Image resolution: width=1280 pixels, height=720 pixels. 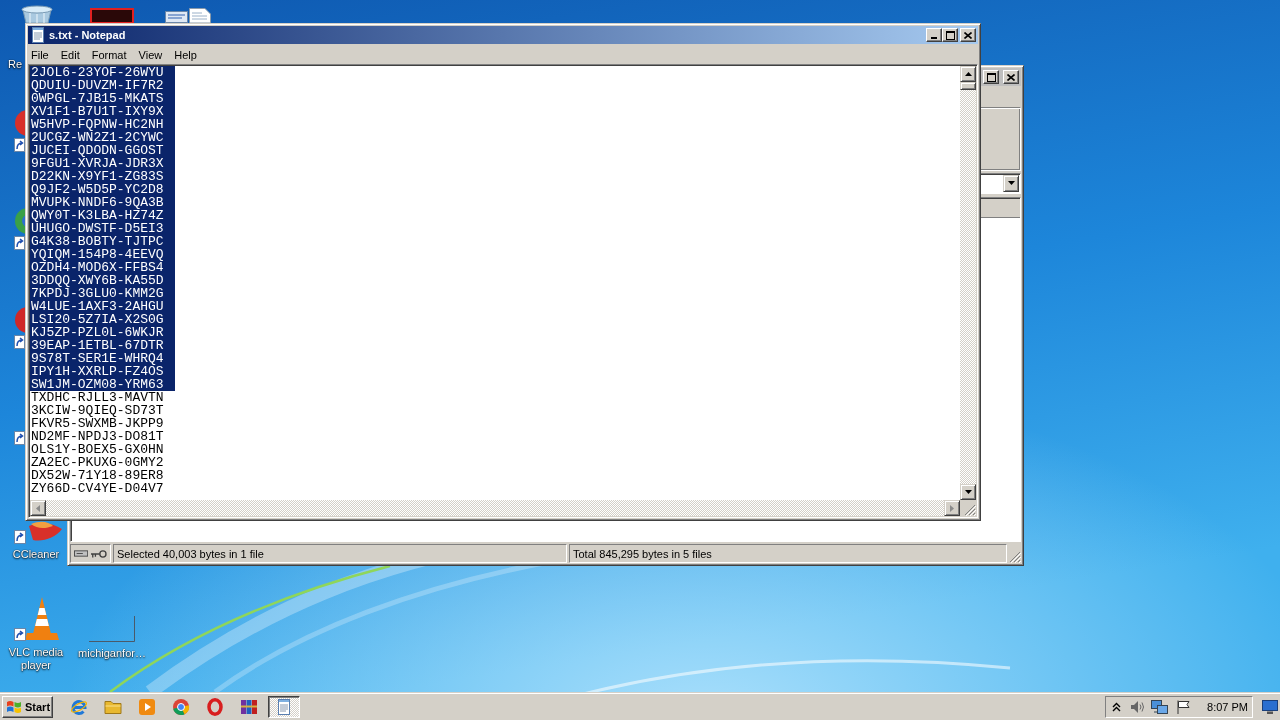 I want to click on text-line: ZY66D-CV4YE-D04V7, so click(x=97, y=488).